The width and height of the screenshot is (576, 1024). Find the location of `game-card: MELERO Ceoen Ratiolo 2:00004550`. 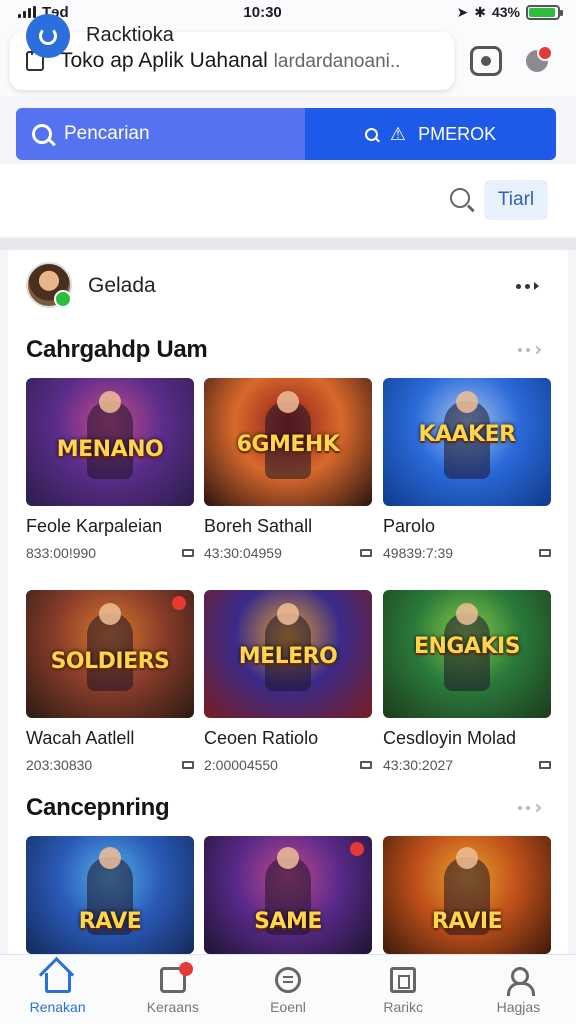

game-card: MELERO Ceoen Ratiolo 2:00004550 is located at coordinates (288, 681).